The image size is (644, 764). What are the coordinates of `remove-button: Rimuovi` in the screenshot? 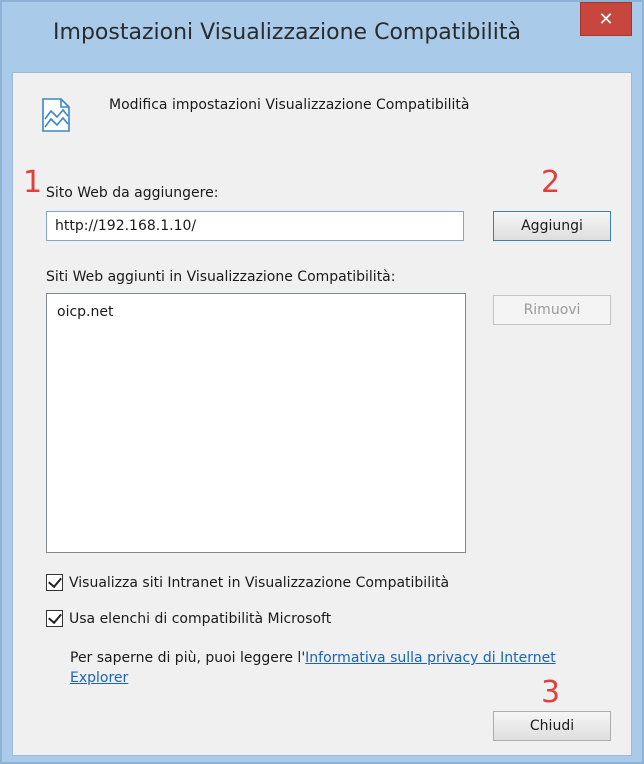 It's located at (552, 310).